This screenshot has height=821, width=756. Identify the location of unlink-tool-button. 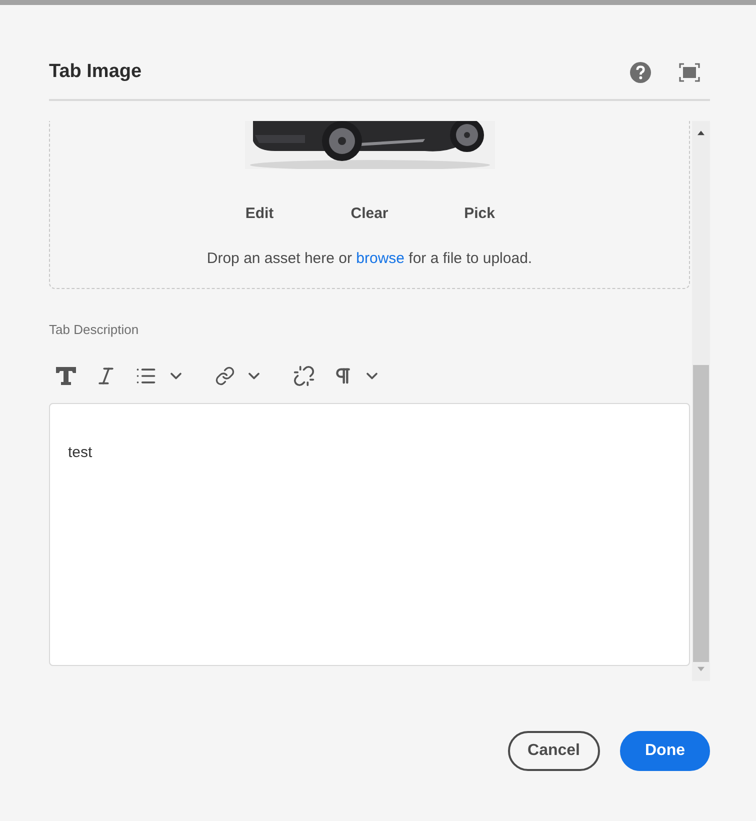
(304, 376).